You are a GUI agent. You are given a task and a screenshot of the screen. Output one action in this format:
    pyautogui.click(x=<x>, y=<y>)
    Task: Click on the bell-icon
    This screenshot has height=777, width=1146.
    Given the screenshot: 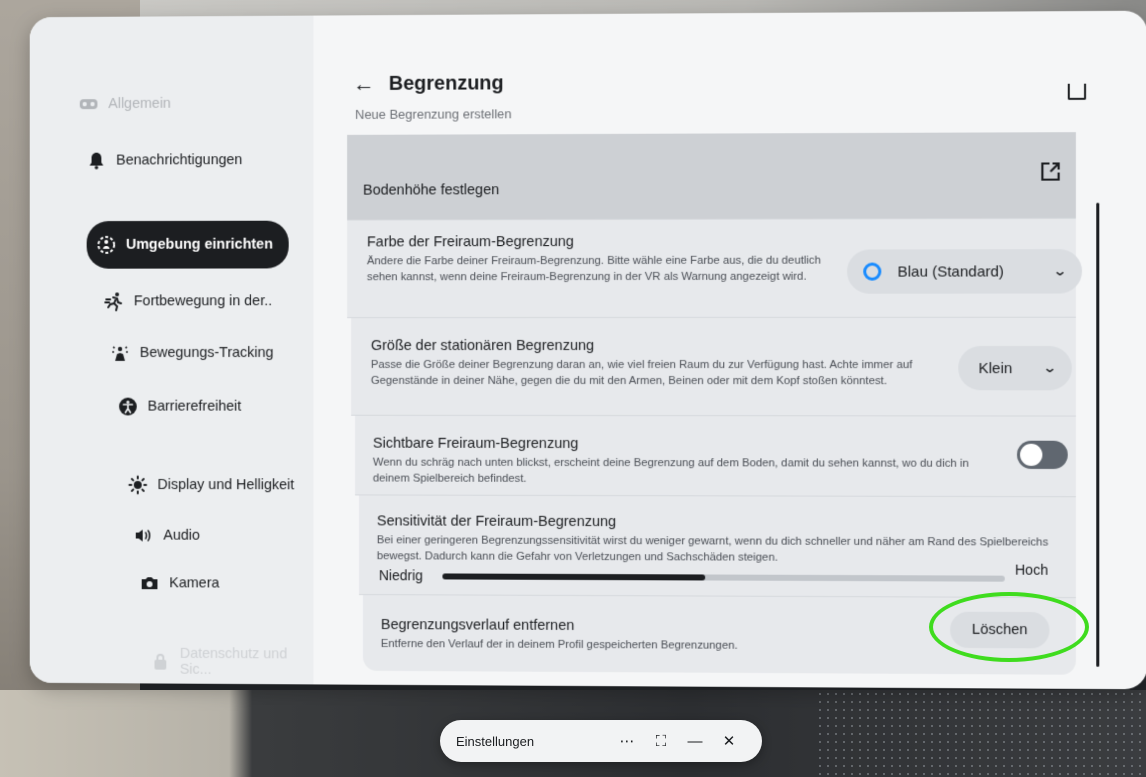 What is the action you would take?
    pyautogui.click(x=97, y=161)
    